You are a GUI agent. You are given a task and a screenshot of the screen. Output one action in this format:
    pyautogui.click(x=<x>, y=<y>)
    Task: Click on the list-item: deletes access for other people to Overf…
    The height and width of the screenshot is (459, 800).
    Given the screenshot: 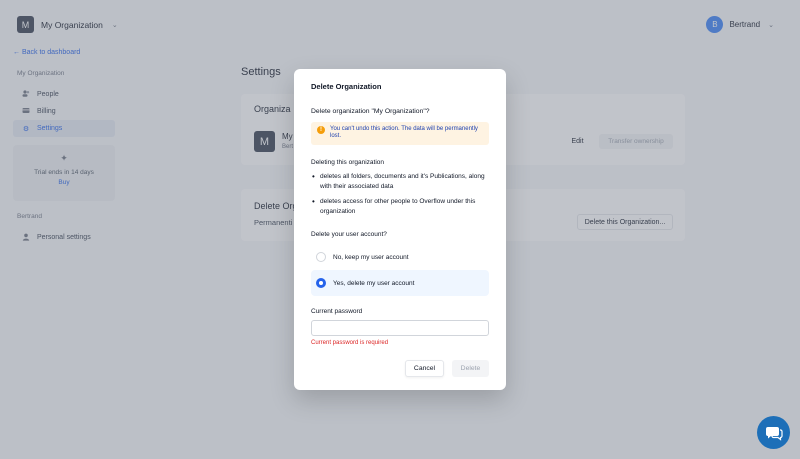 What is the action you would take?
    pyautogui.click(x=401, y=207)
    